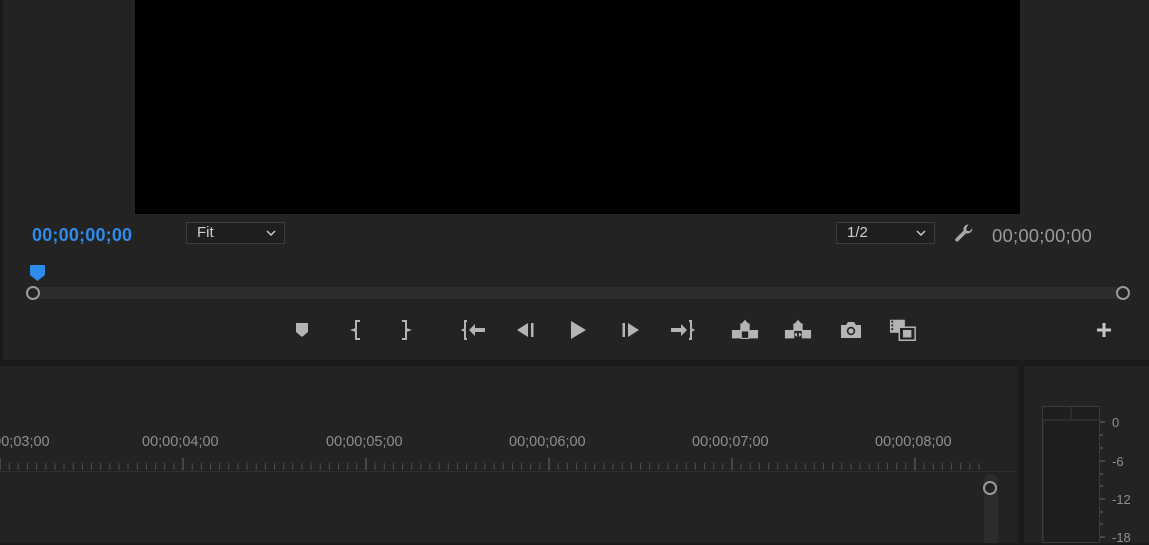  I want to click on zoom-level-value: Fit, so click(205, 232).